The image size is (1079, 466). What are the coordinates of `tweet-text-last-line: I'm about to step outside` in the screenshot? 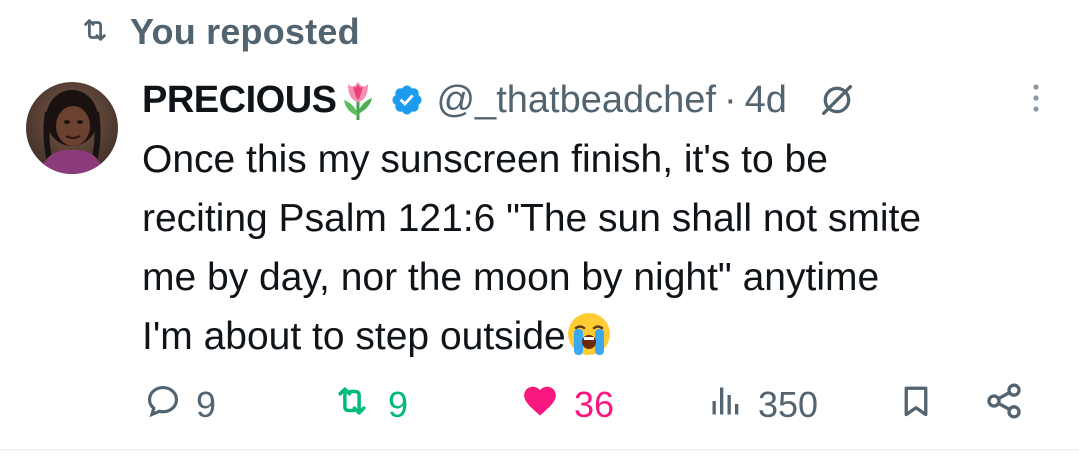 It's located at (594, 340).